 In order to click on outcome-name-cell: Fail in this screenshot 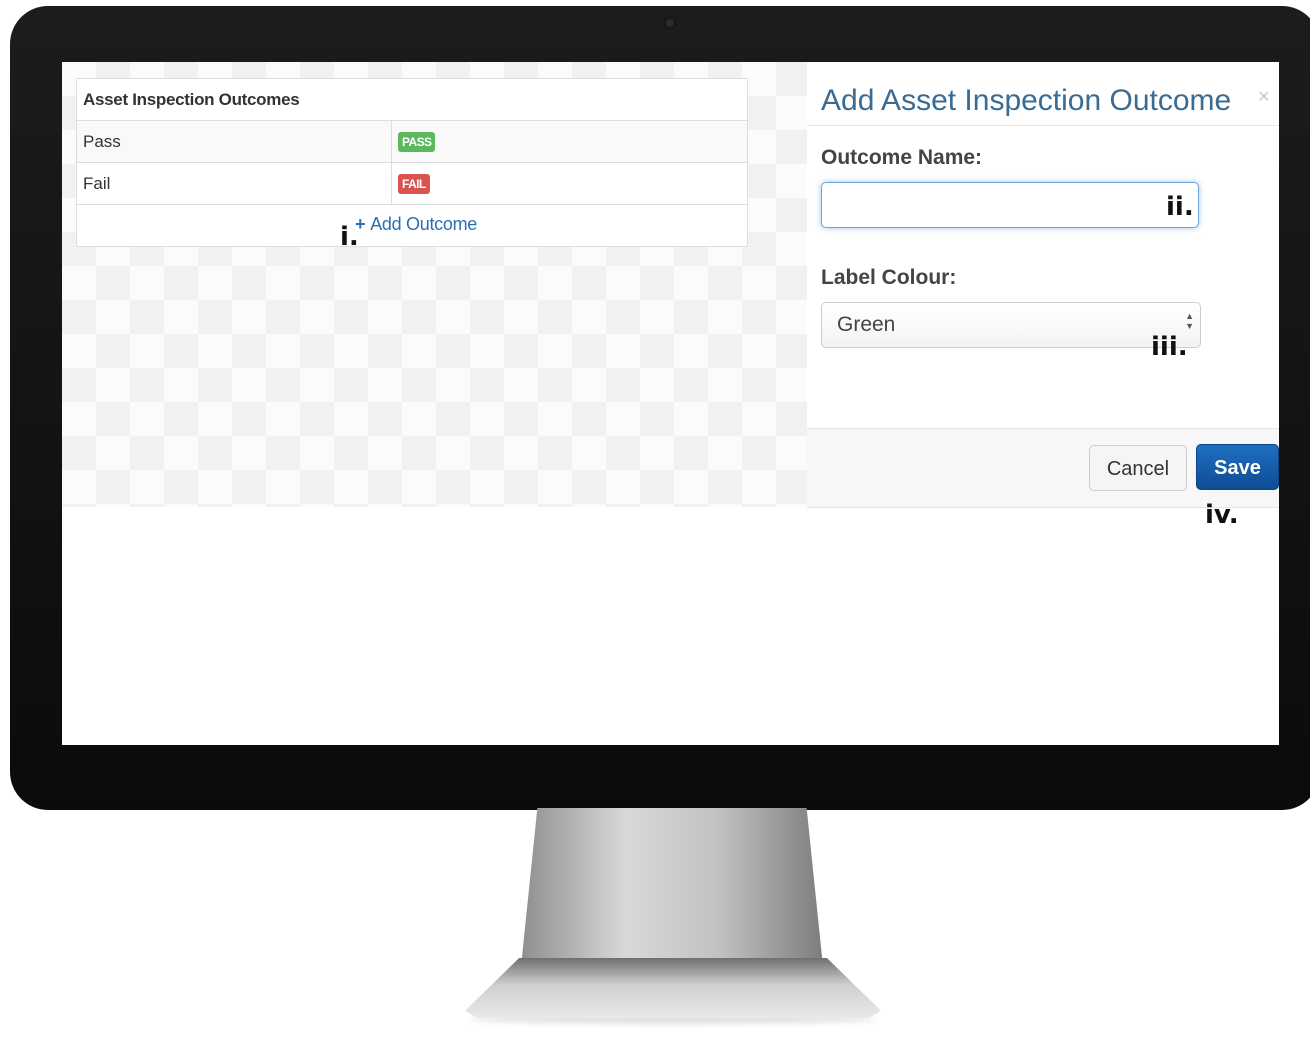, I will do `click(234, 183)`.